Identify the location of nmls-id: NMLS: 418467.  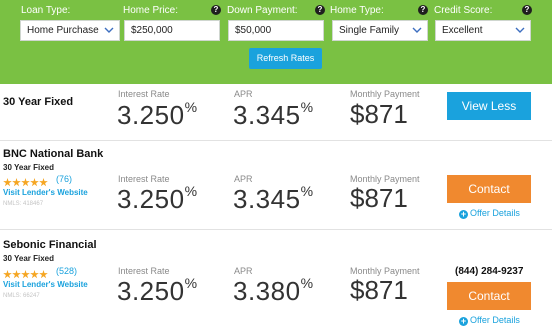
(23, 204).